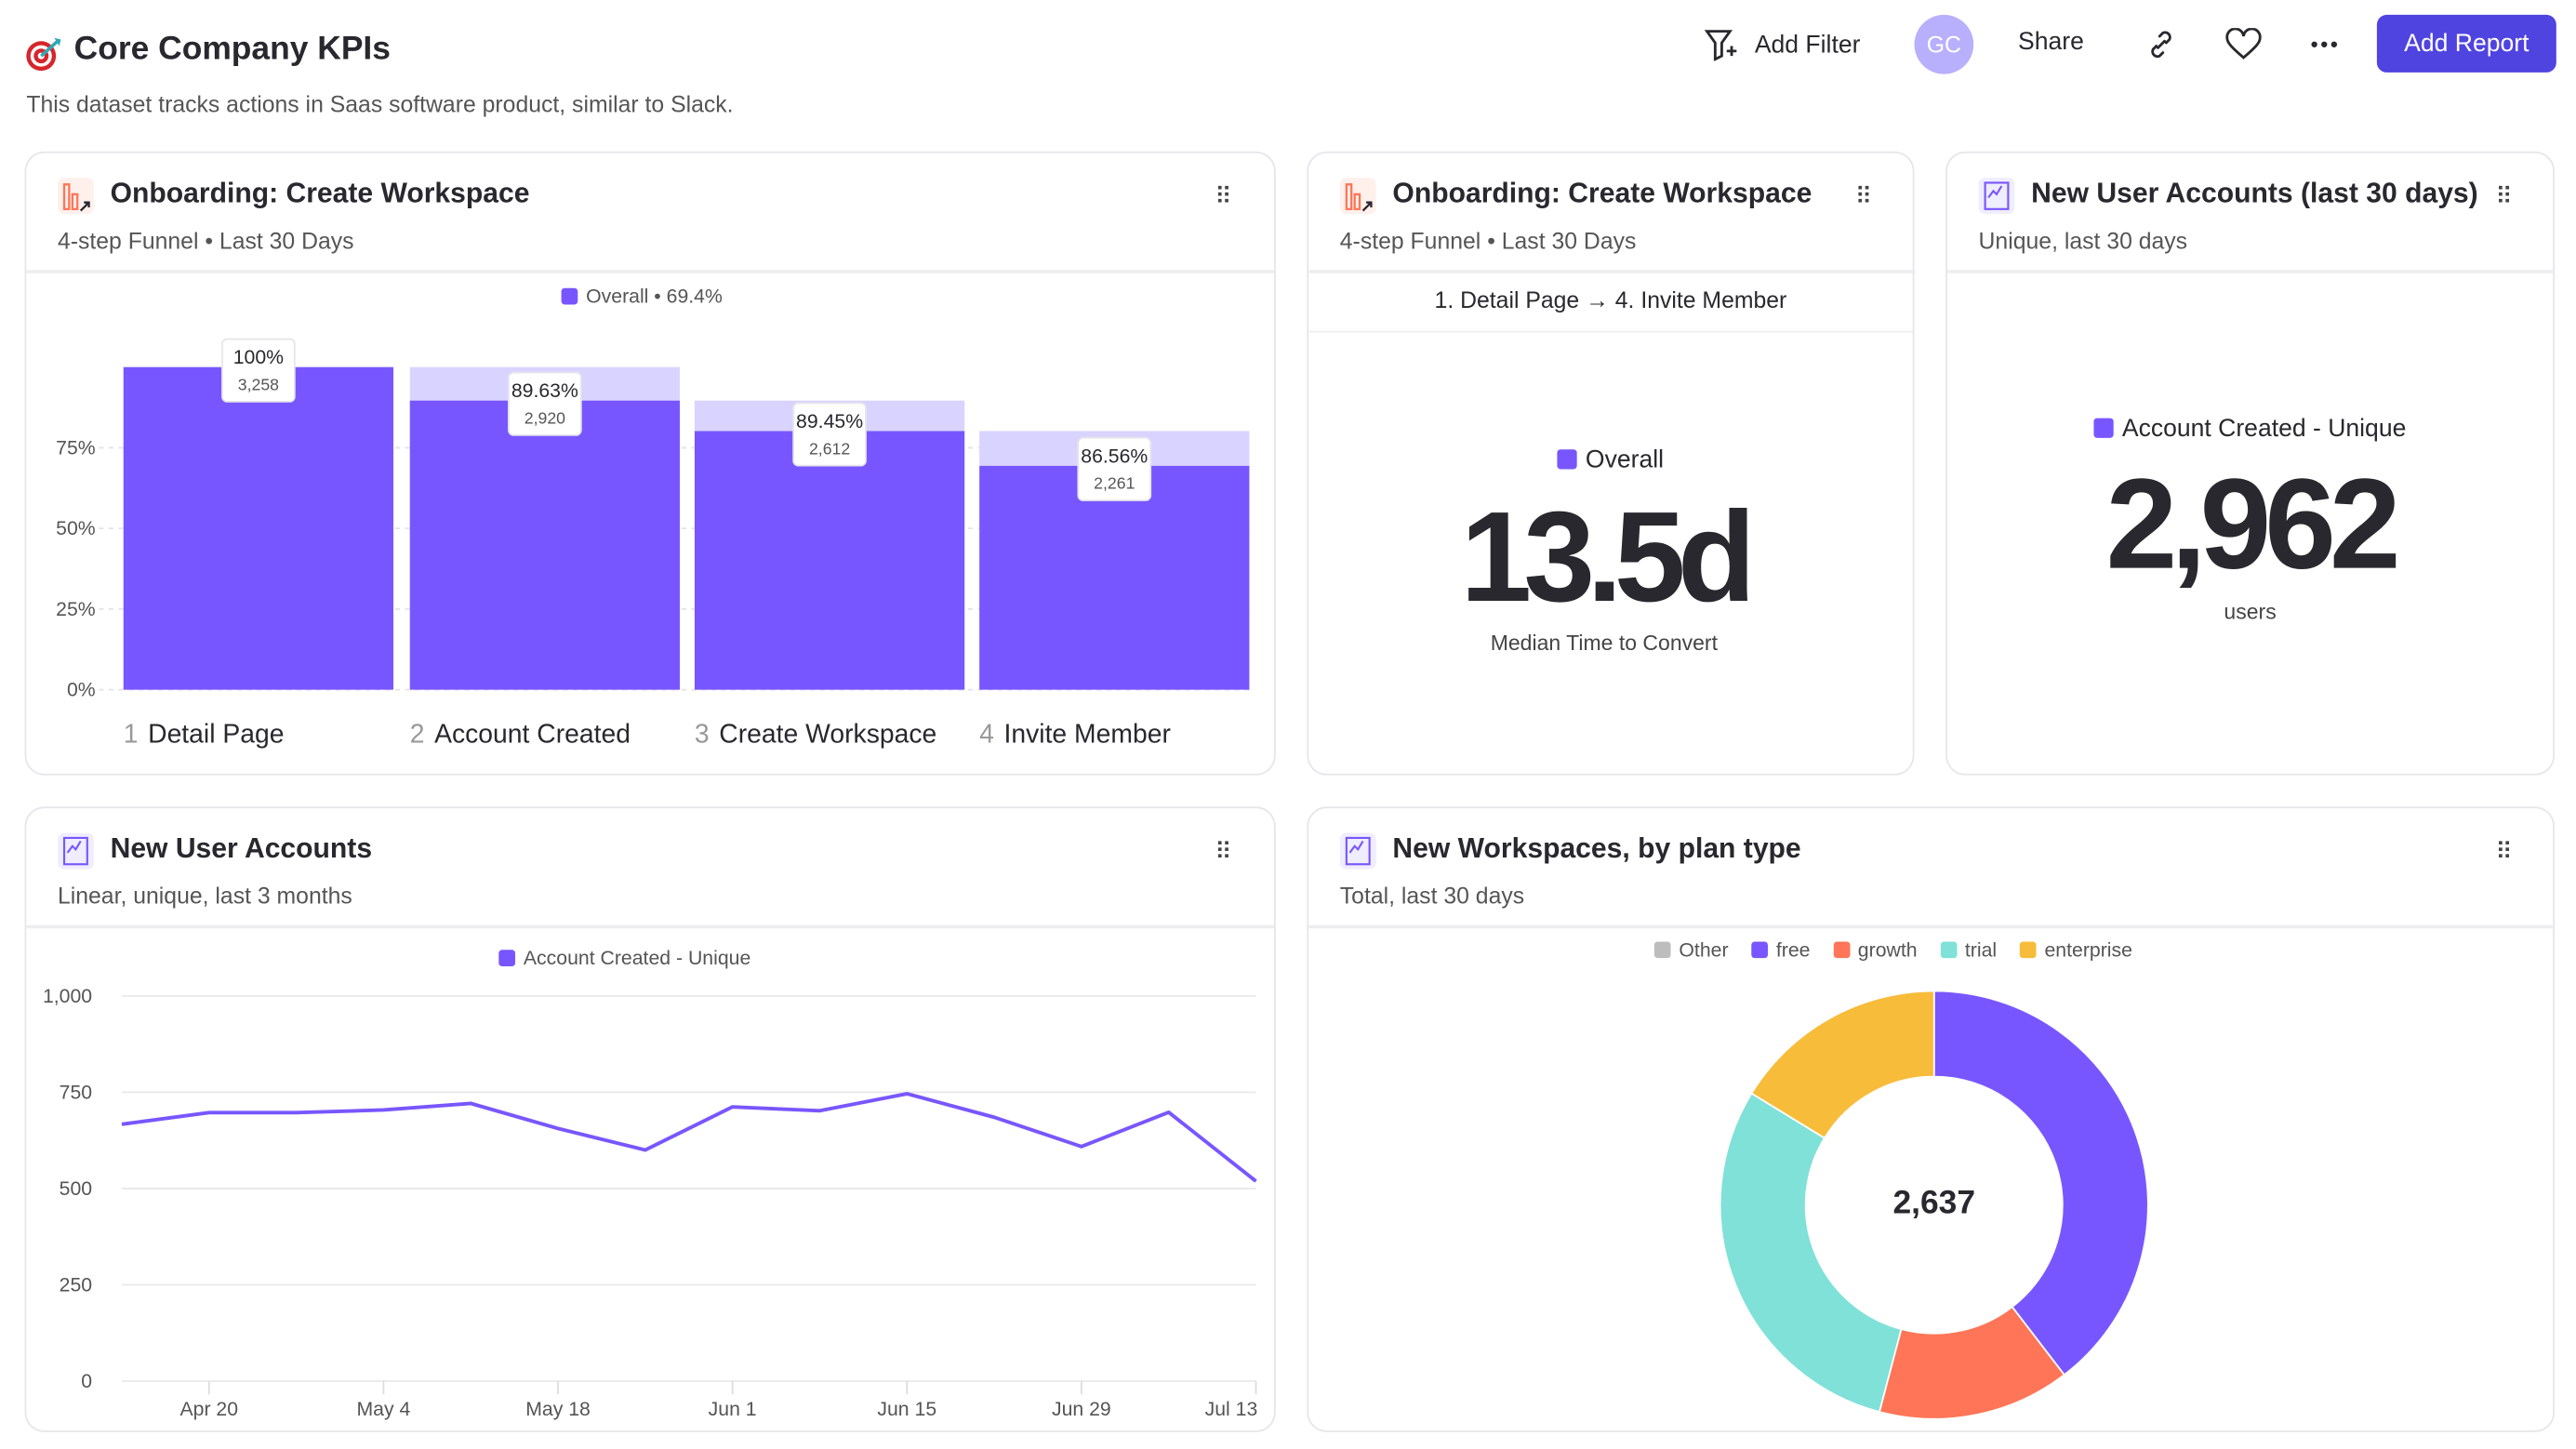  I want to click on x-tick-label: Jun 15, so click(906, 1409).